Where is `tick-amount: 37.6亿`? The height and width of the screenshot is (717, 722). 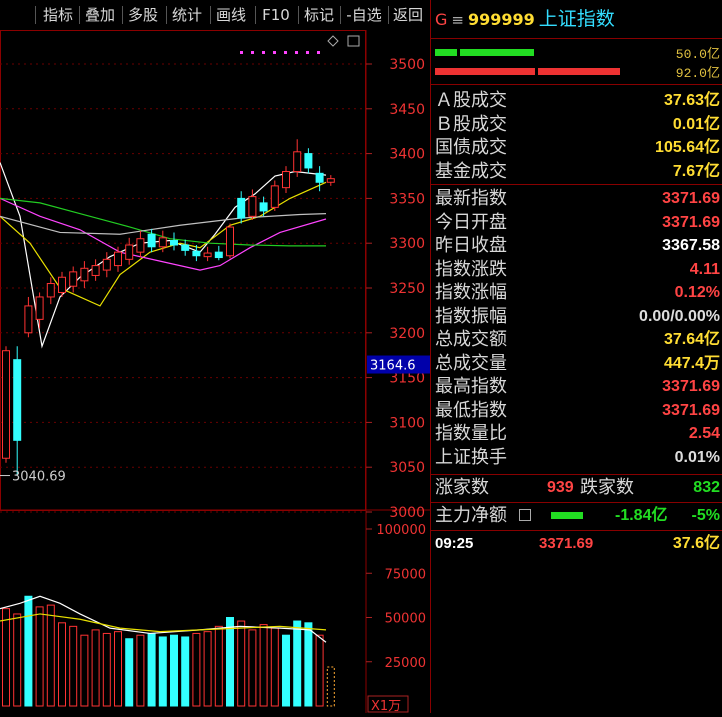
tick-amount: 37.6亿 is located at coordinates (696, 543).